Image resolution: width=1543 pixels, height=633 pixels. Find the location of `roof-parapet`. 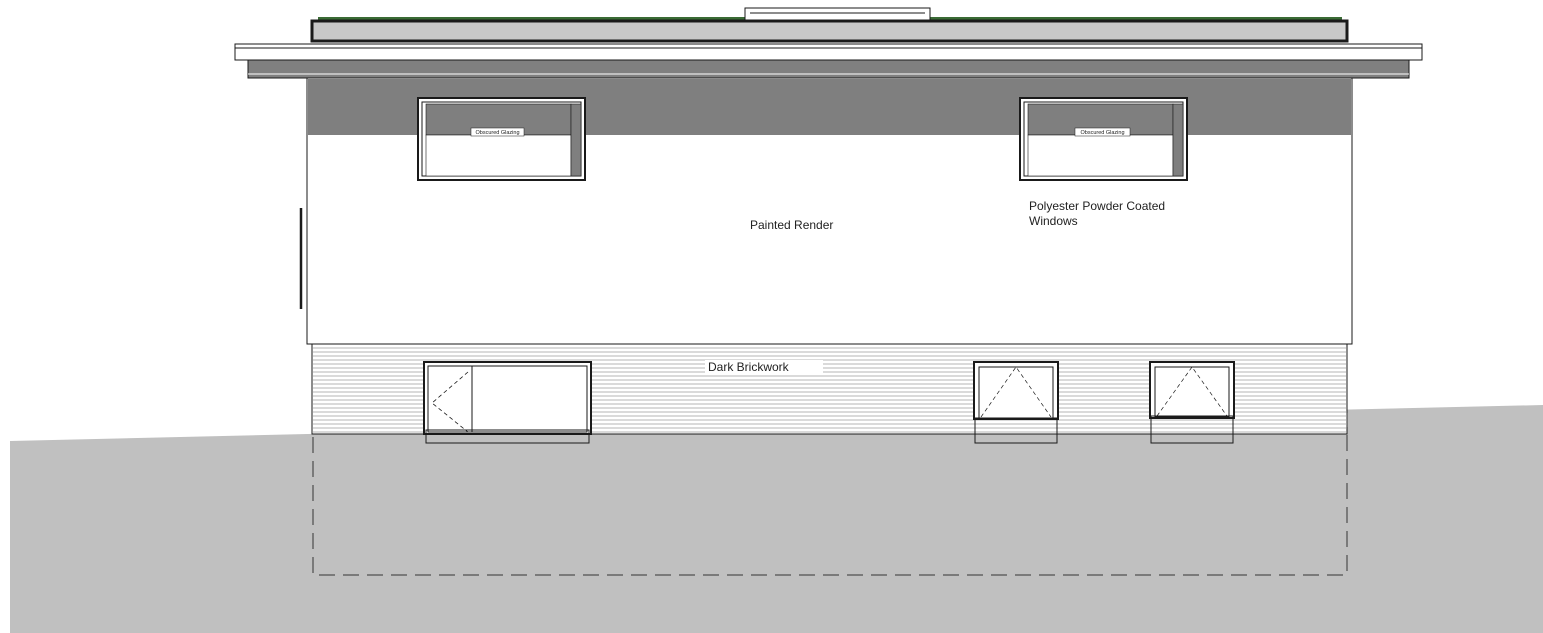

roof-parapet is located at coordinates (829, 31).